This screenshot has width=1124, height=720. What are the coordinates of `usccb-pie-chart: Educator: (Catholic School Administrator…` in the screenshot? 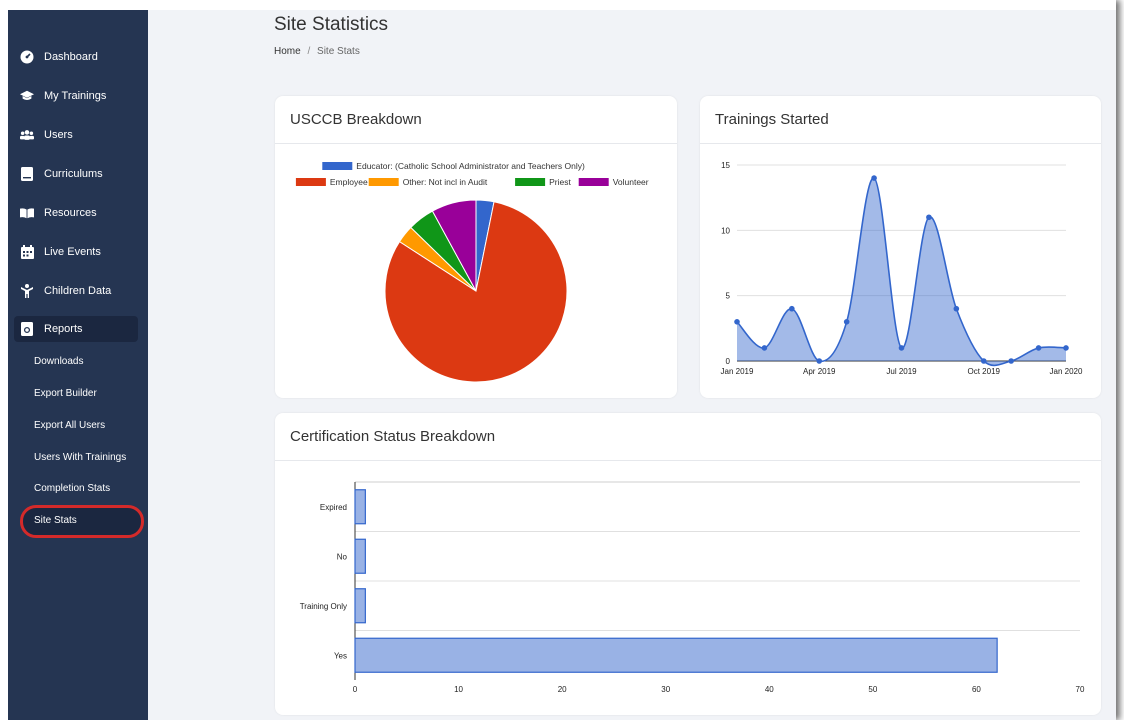 It's located at (472, 272).